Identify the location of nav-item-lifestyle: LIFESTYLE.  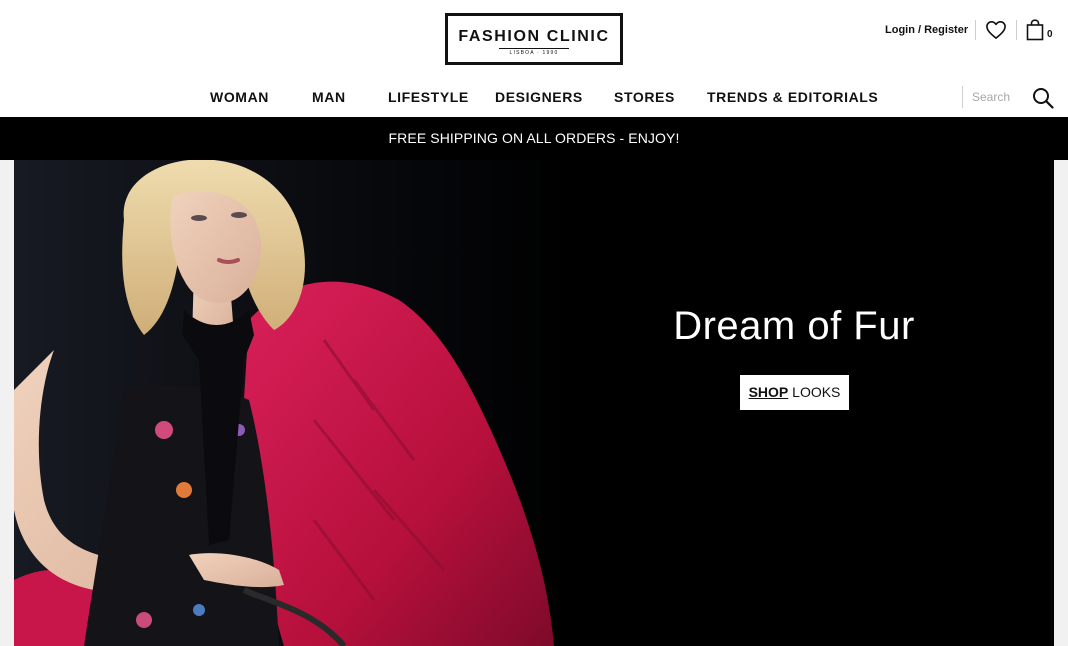
(428, 97).